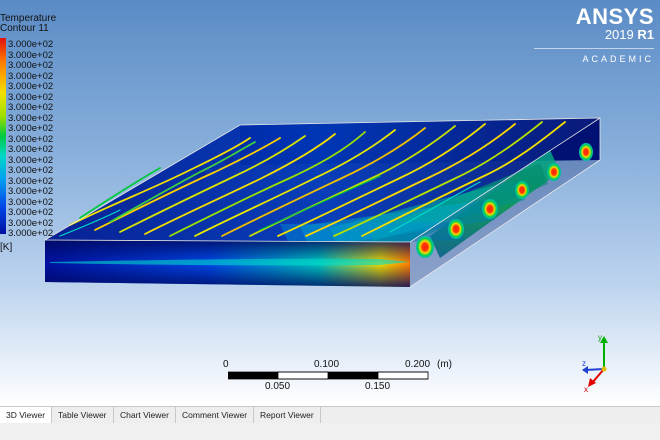 This screenshot has height=440, width=660. I want to click on scale-label-0.200: 0.200, so click(418, 364).